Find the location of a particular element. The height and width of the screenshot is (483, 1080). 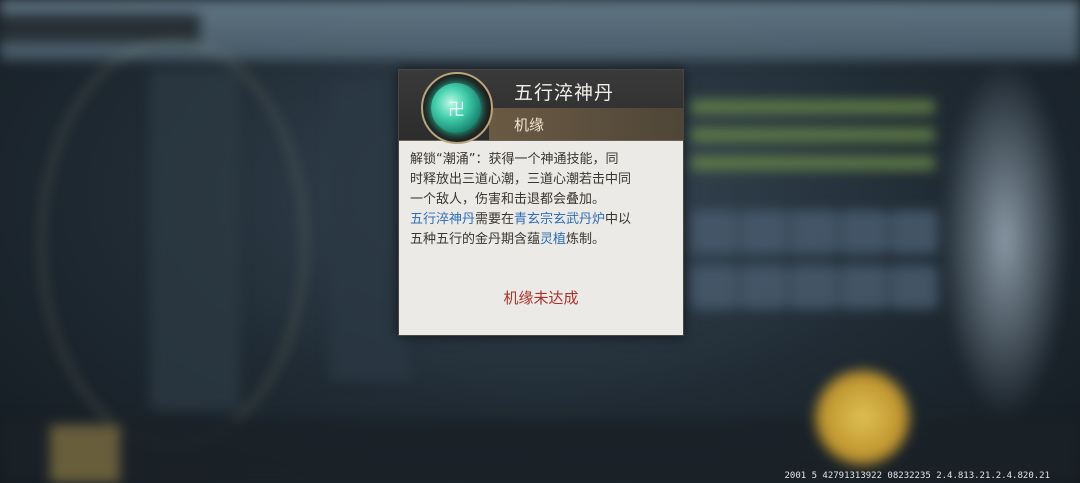

item-icon-frame: 卍 is located at coordinates (457, 108).